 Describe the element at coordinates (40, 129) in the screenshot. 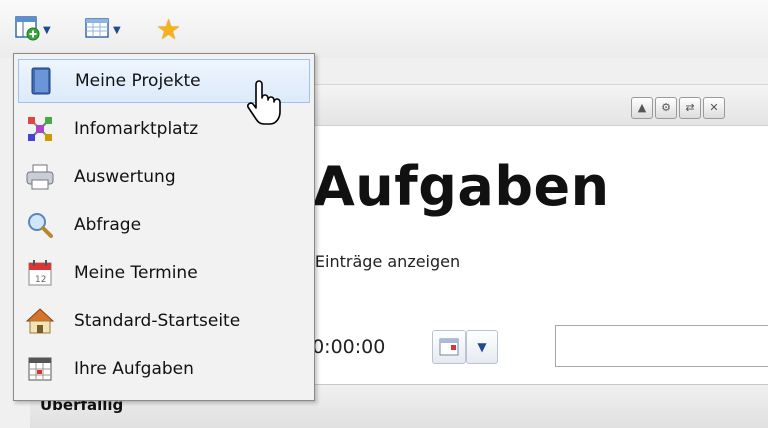

I see `network-icon` at that location.